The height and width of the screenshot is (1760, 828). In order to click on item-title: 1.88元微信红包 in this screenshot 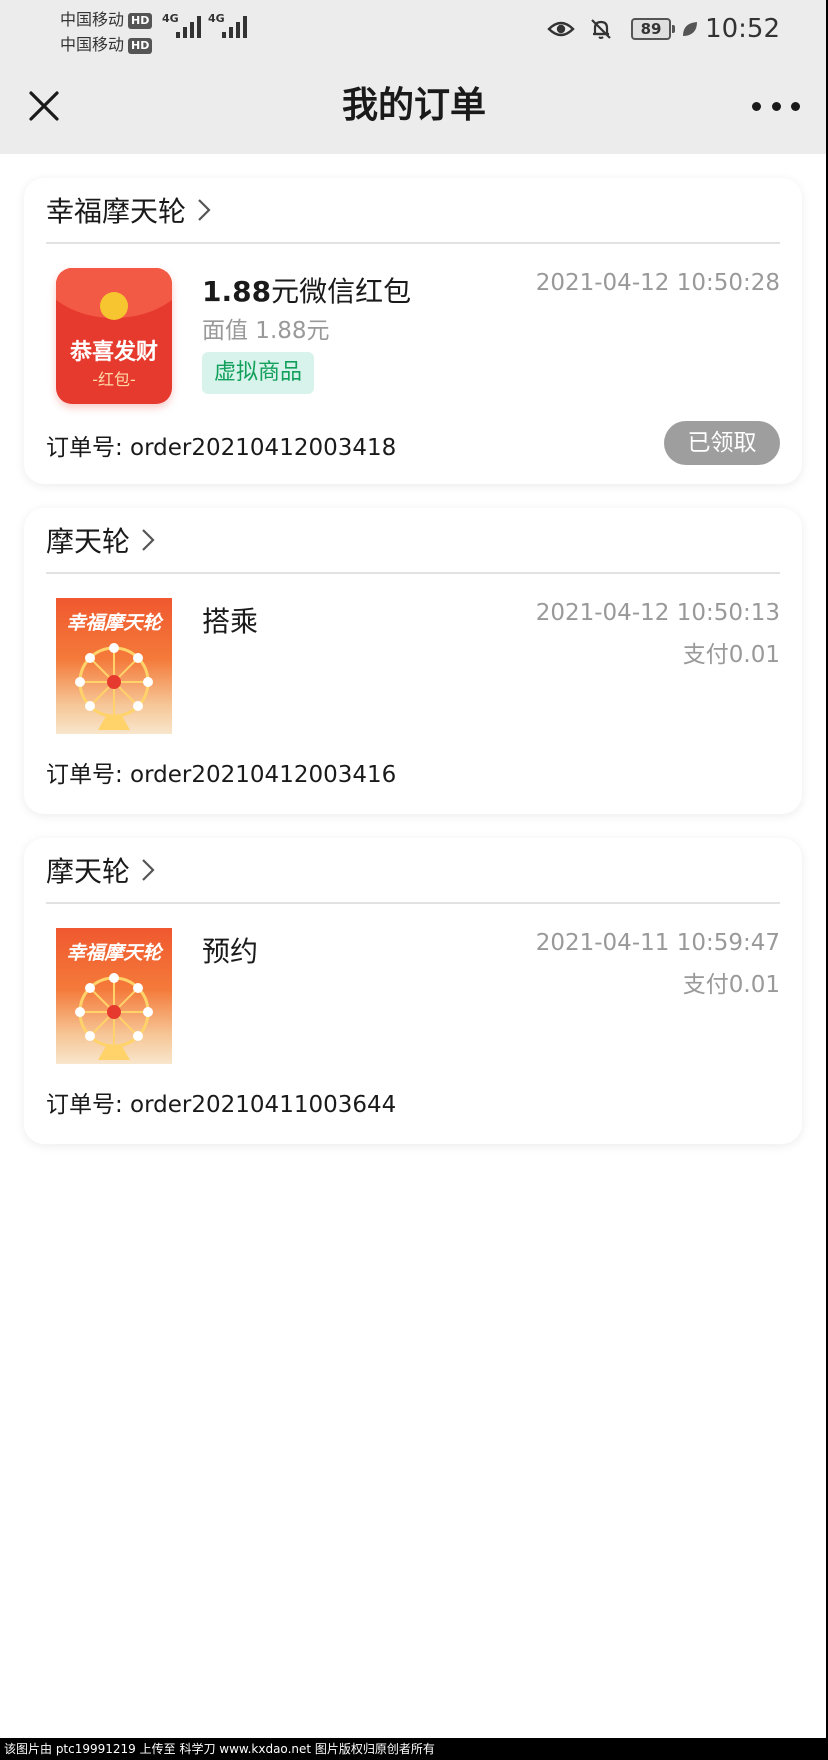, I will do `click(306, 290)`.